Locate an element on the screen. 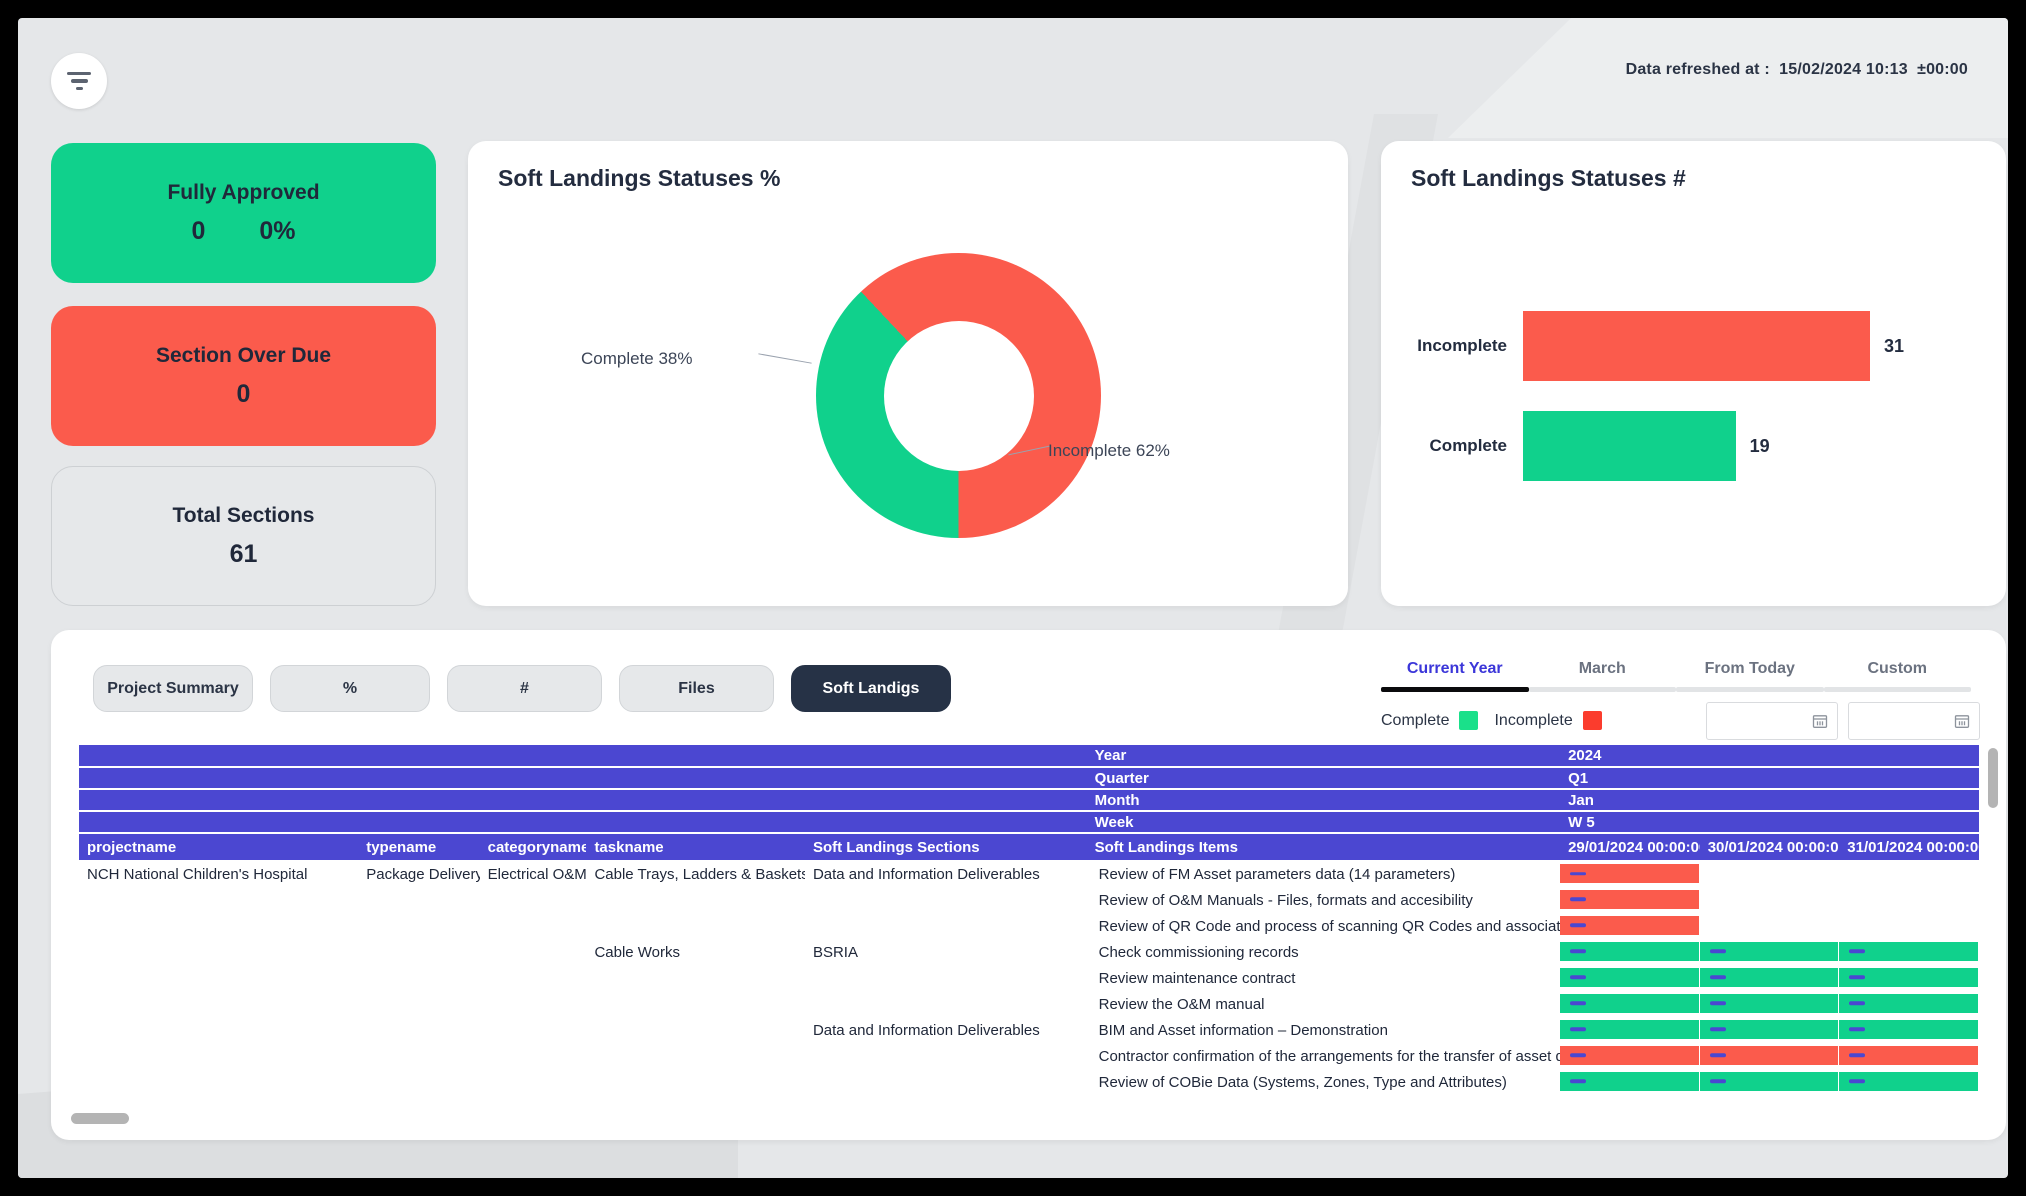  date-column-header: 31/01/2024 00:00:00 is located at coordinates (1909, 847).